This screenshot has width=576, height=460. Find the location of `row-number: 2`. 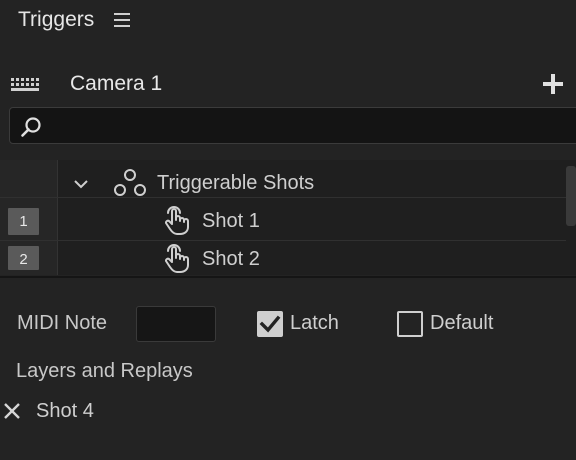

row-number: 2 is located at coordinates (23, 258).